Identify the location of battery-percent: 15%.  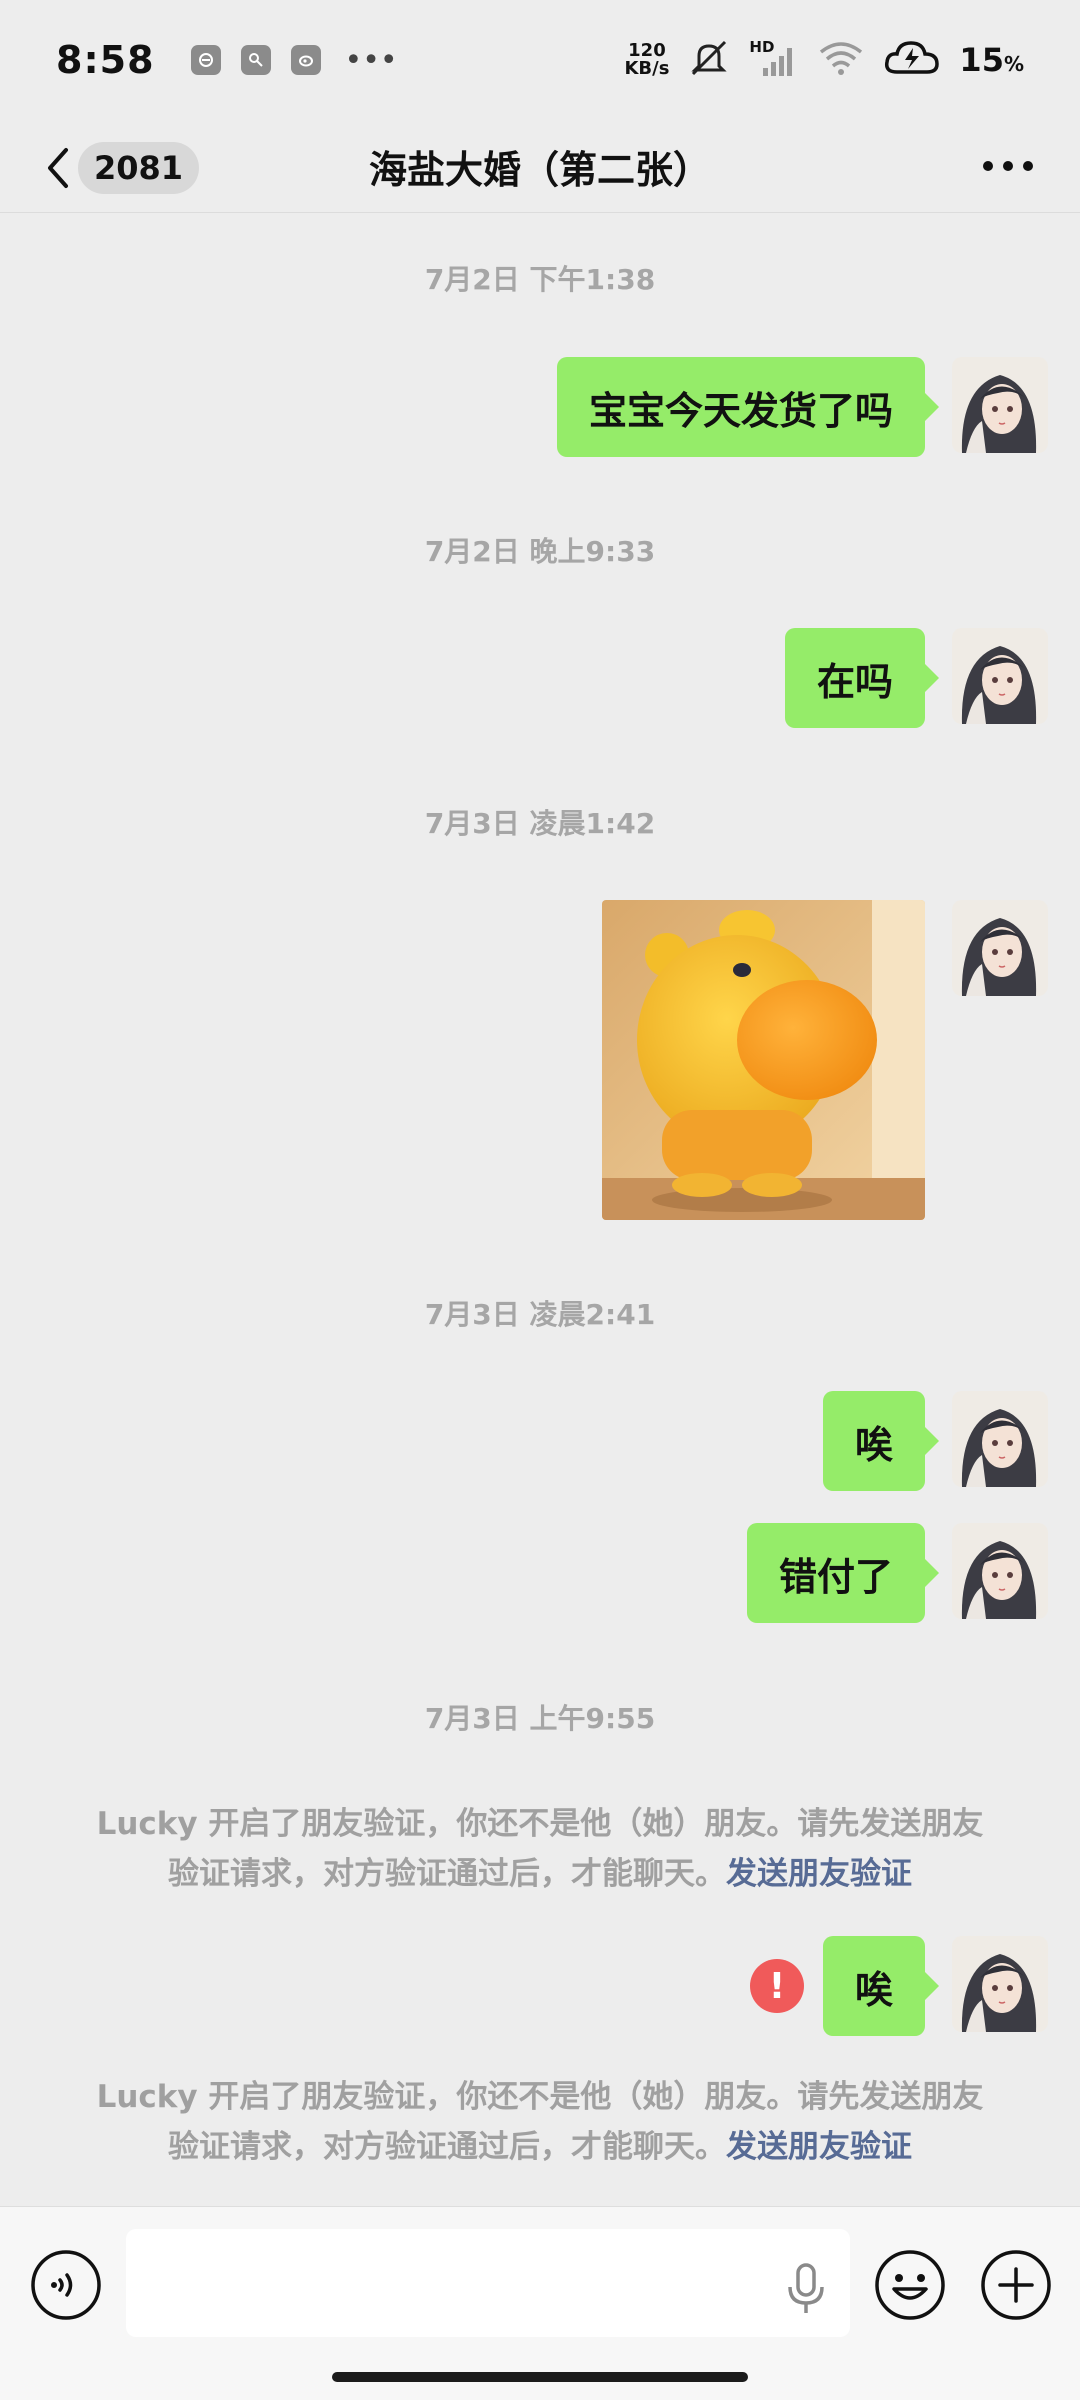
(991, 60).